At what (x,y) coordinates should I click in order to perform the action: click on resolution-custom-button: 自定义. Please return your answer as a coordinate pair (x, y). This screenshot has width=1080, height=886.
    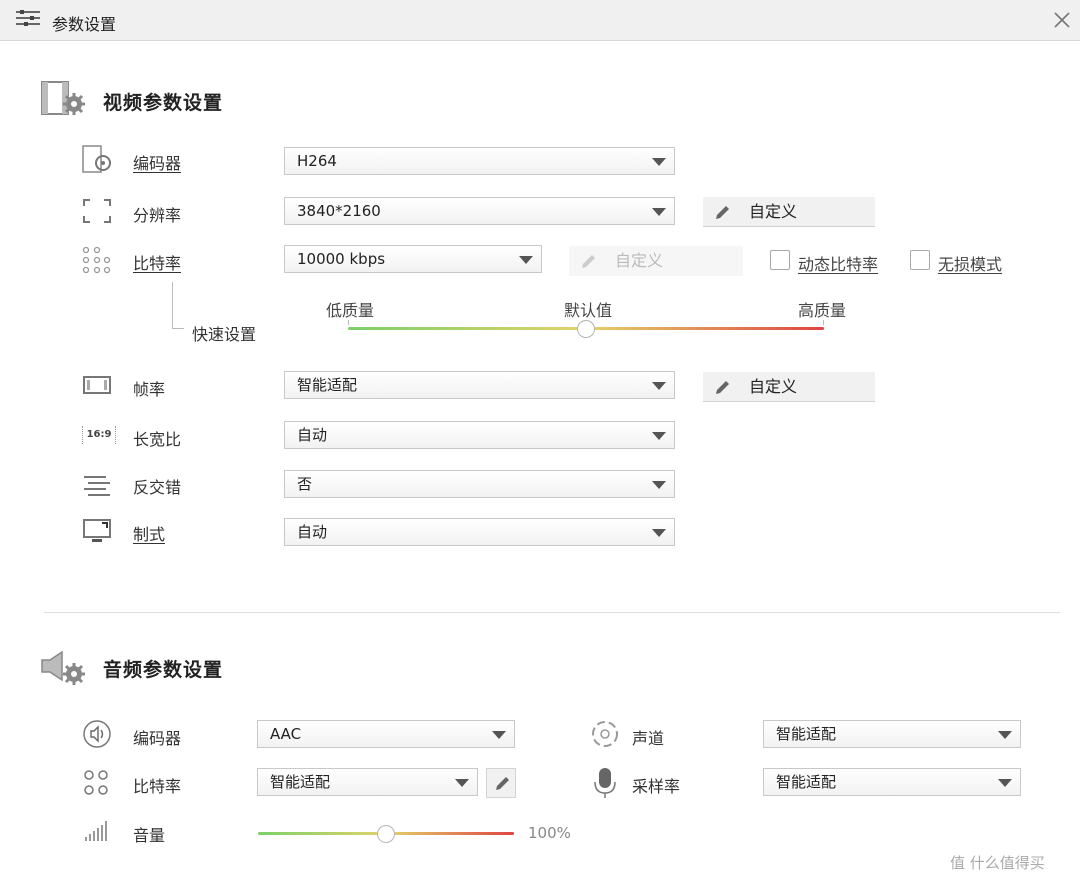
    Looking at the image, I should click on (789, 212).